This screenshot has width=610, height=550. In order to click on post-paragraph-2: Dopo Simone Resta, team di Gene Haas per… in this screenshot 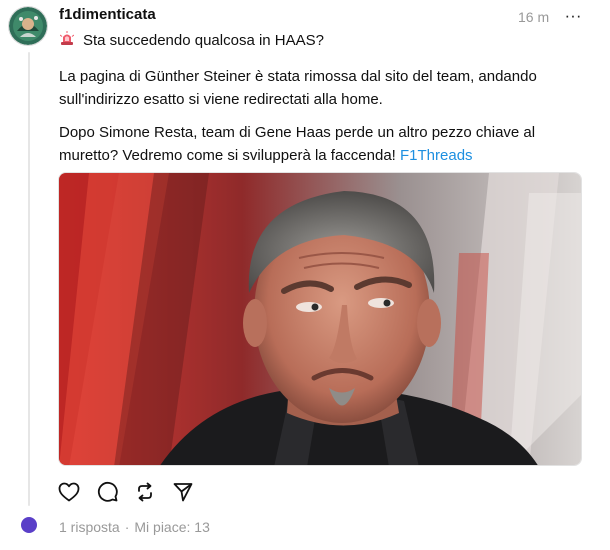, I will do `click(319, 144)`.